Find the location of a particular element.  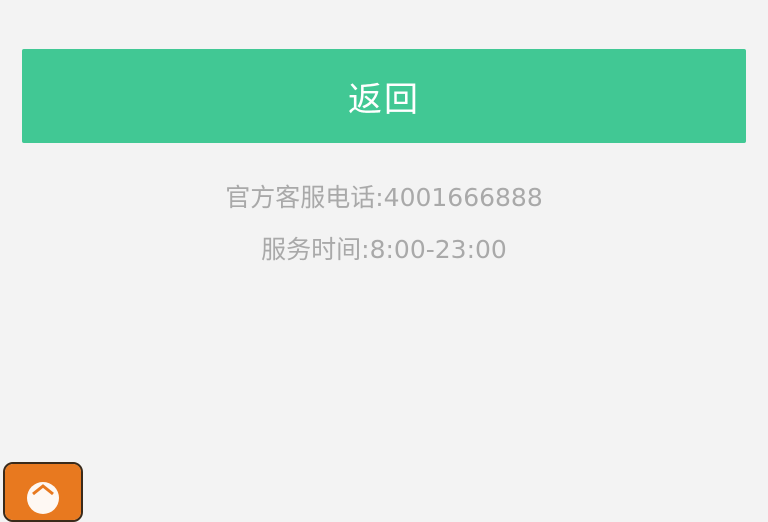

service-hours: 服务时间:8:00-23:00 is located at coordinates (384, 249).